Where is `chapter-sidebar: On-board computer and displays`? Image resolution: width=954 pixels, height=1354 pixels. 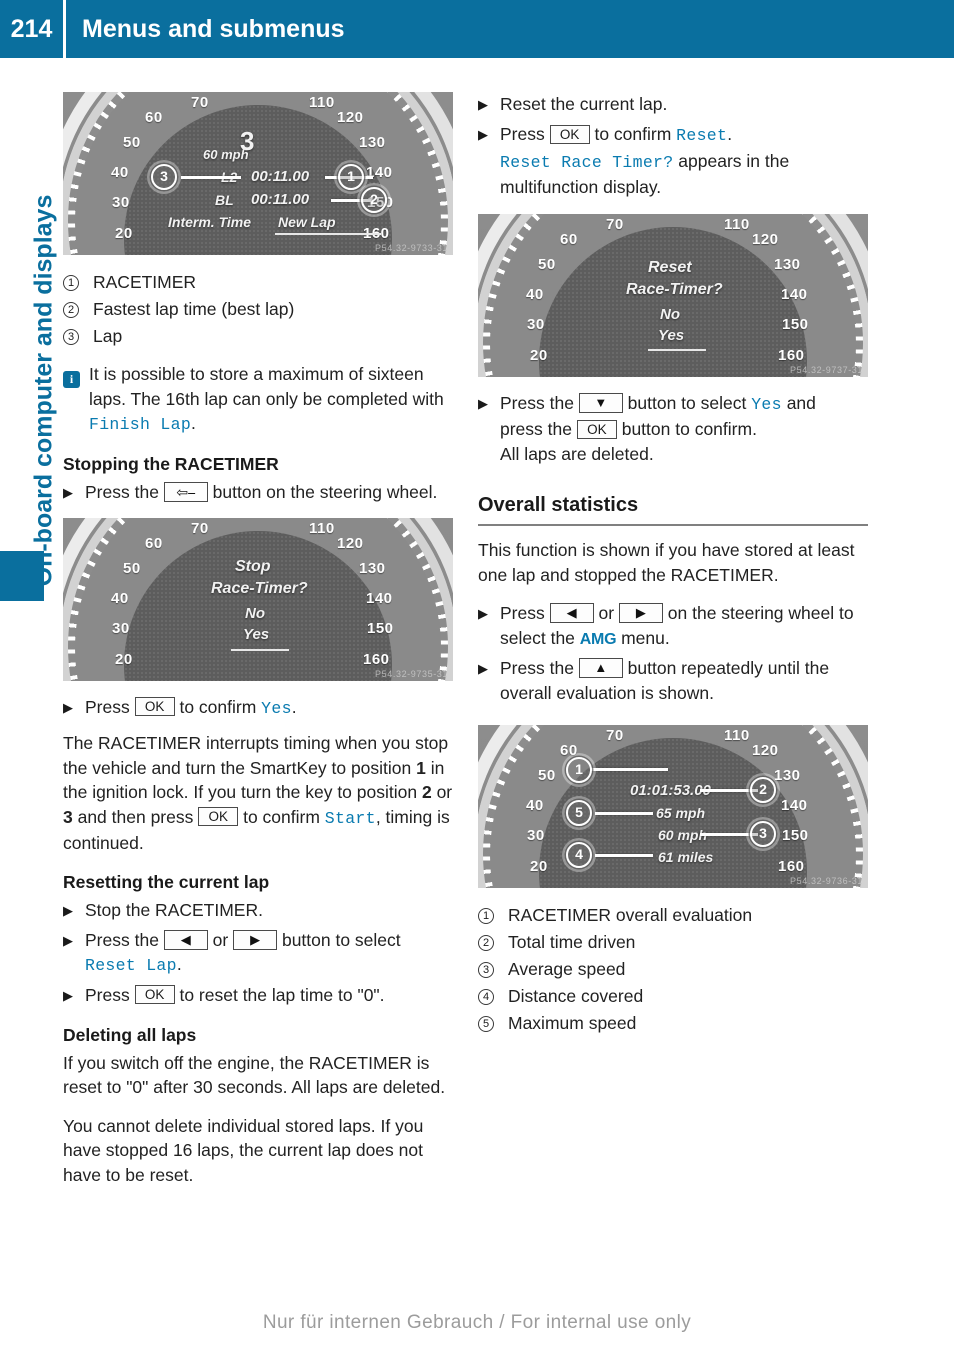
chapter-sidebar: On-board computer and displays is located at coordinates (31, 706).